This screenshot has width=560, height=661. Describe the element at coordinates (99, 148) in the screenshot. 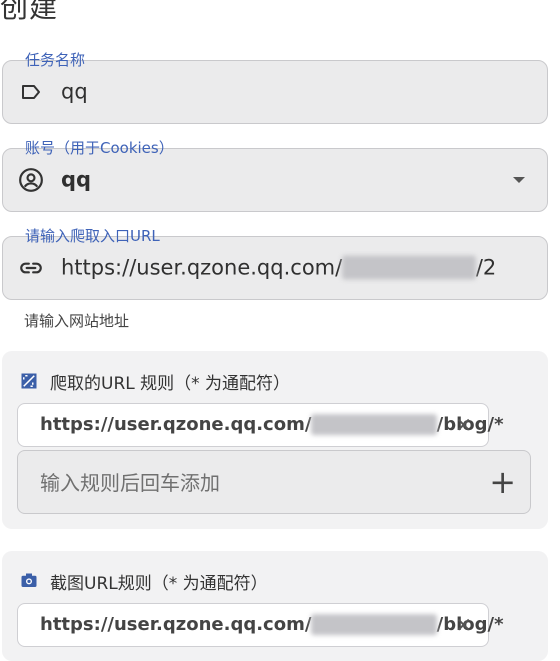

I see `account-label: 账号（用于Cookies）` at that location.